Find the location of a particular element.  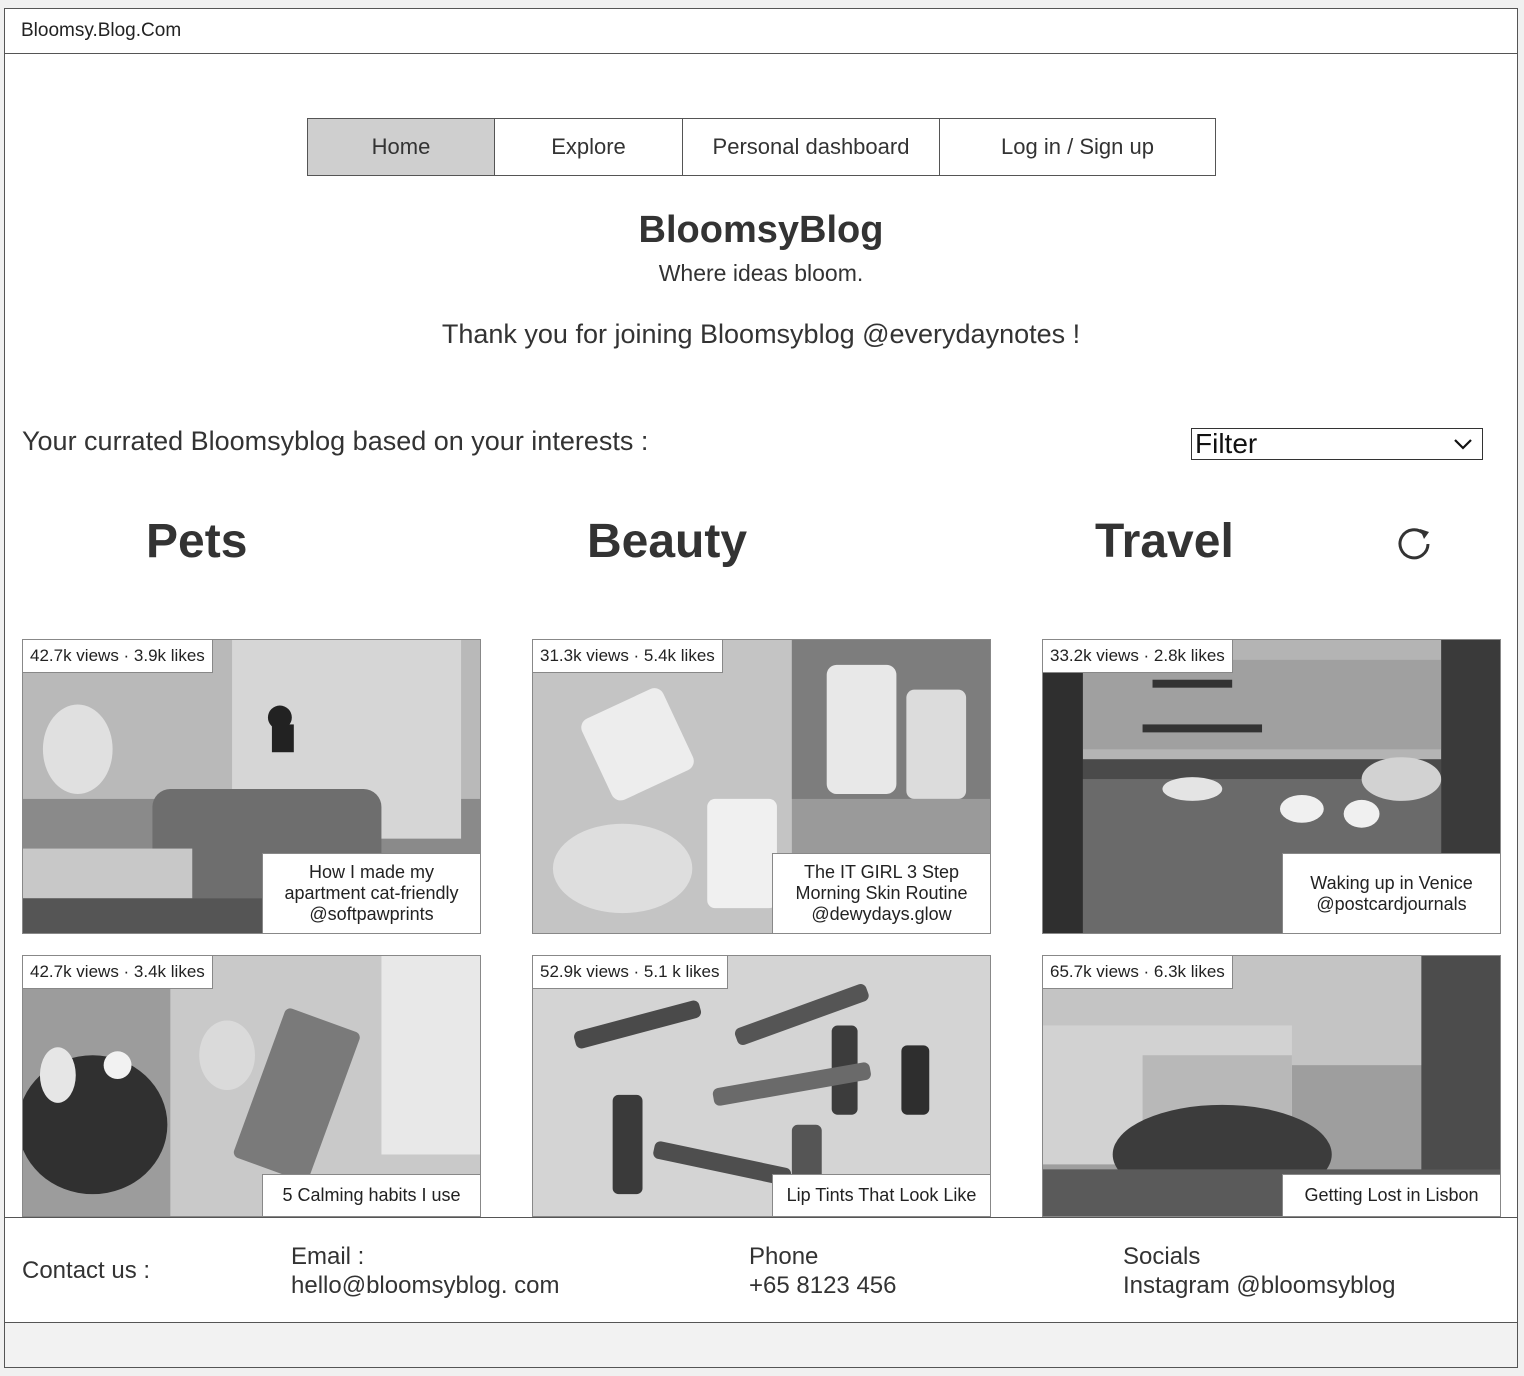

footer-socials-label: Socials is located at coordinates (1162, 1256).